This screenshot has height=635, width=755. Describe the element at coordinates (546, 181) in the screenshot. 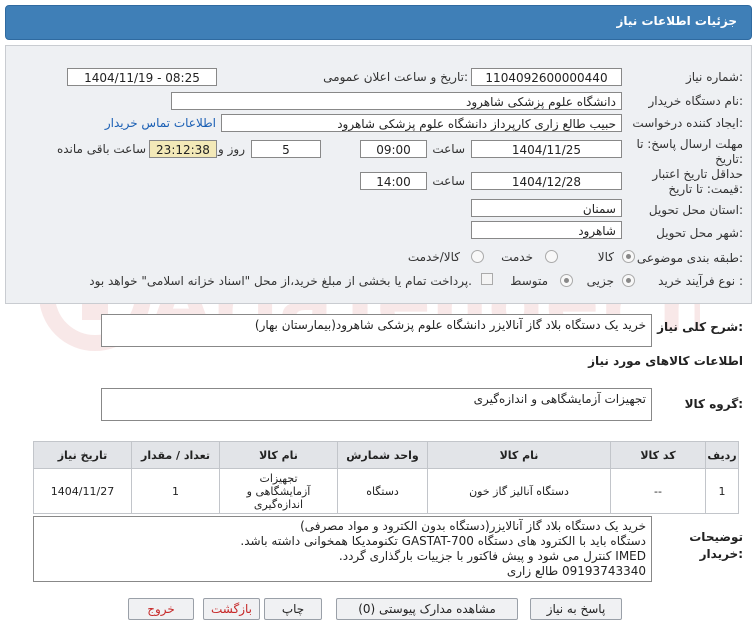

I see `validity-date-field: 1404/12/28` at that location.